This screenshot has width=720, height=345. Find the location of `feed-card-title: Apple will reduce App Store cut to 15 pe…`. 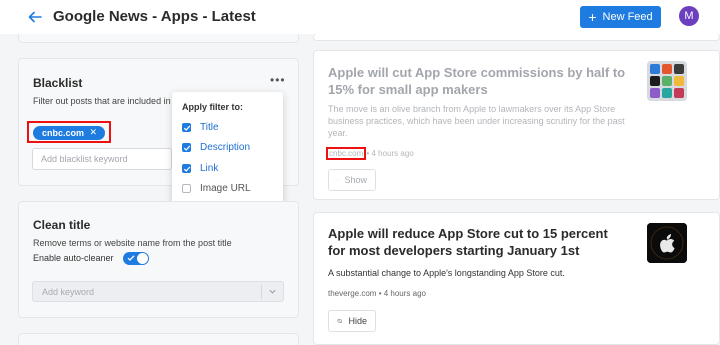

feed-card-title: Apple will reduce App Store cut to 15 pe… is located at coordinates (478, 242).